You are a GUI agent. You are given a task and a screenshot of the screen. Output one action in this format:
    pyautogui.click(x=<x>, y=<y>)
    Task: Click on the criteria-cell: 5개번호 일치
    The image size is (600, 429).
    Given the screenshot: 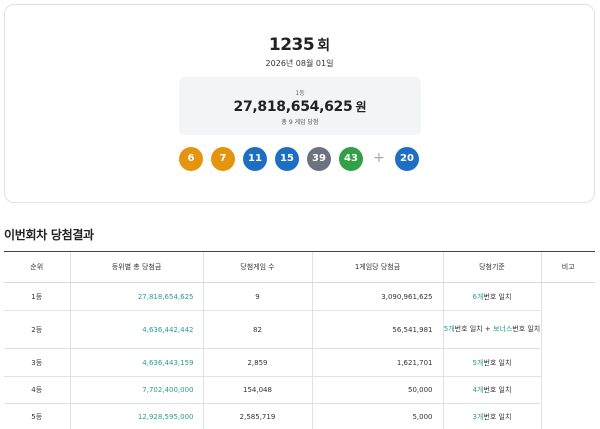 What is the action you would take?
    pyautogui.click(x=491, y=362)
    